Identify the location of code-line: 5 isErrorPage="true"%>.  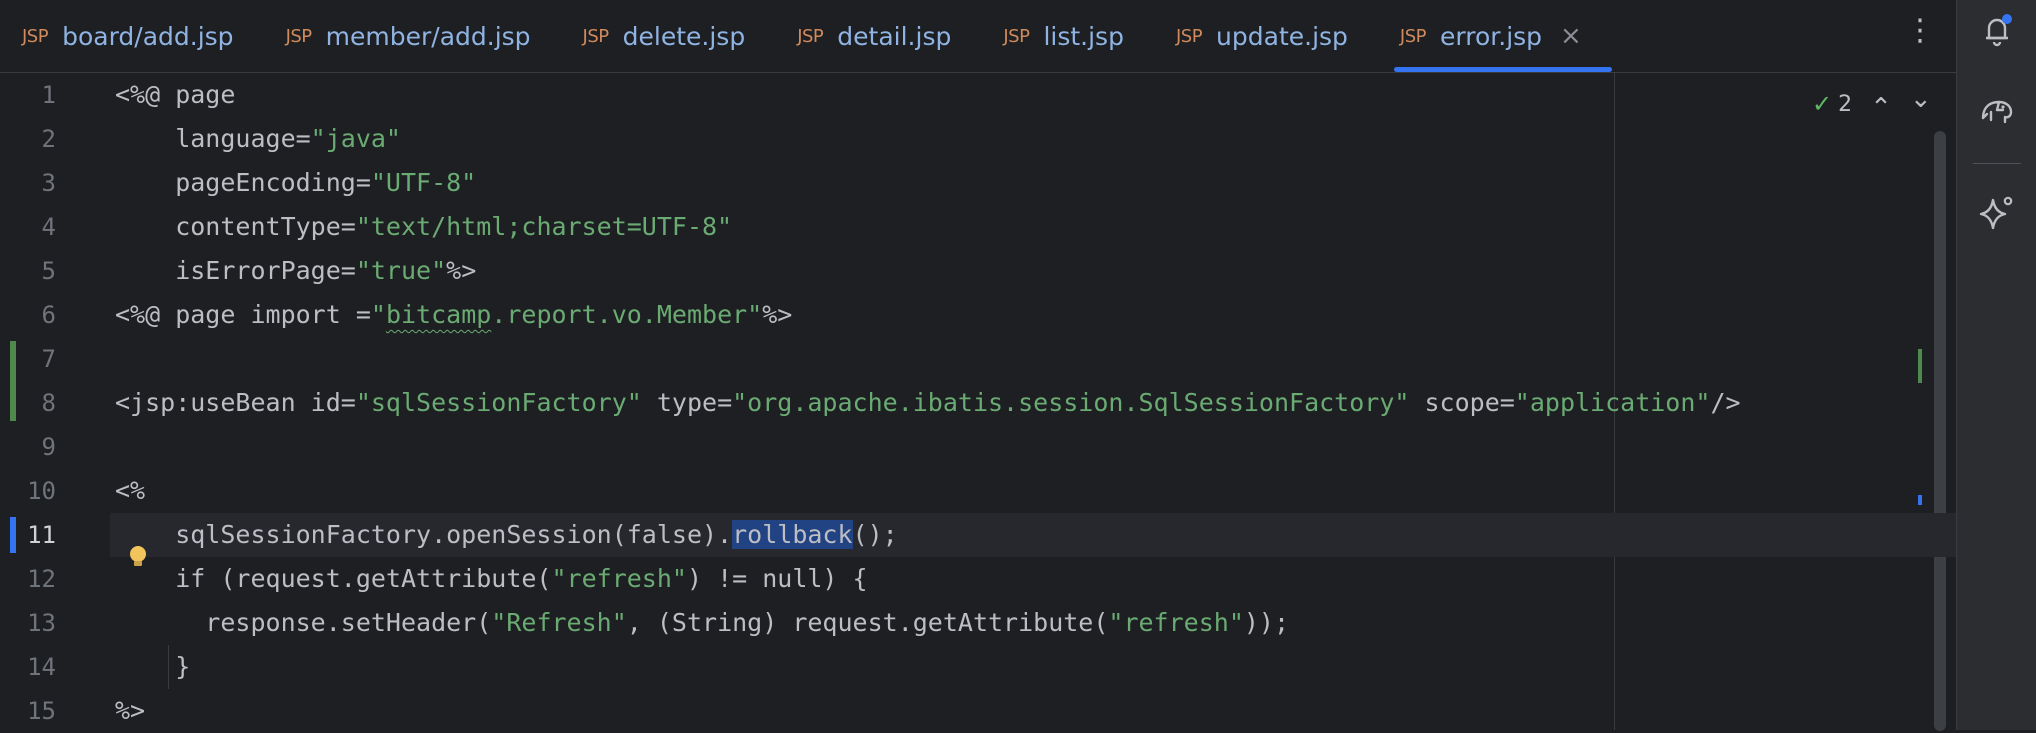
(978, 271).